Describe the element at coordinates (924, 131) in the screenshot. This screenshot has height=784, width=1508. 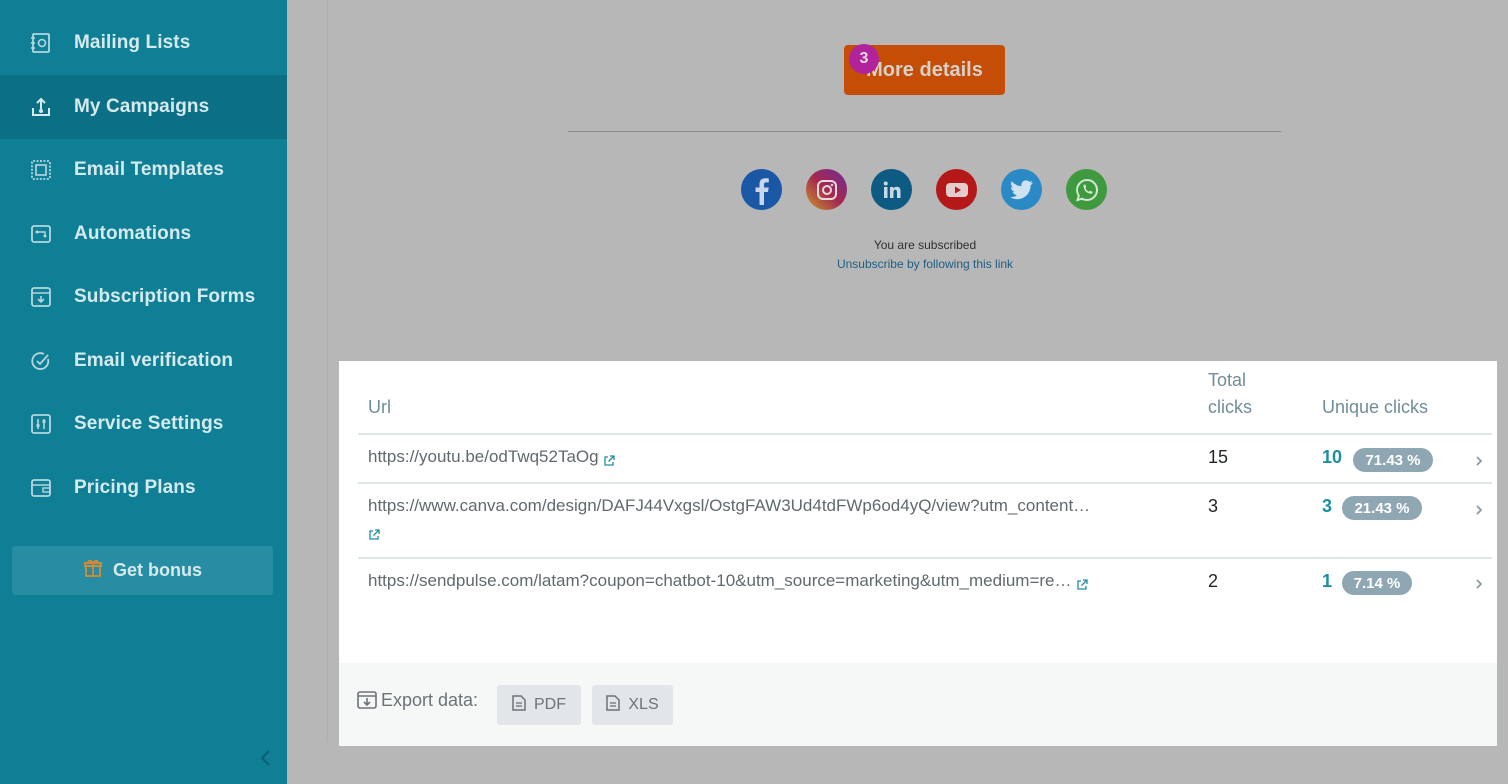
I see `divider` at that location.